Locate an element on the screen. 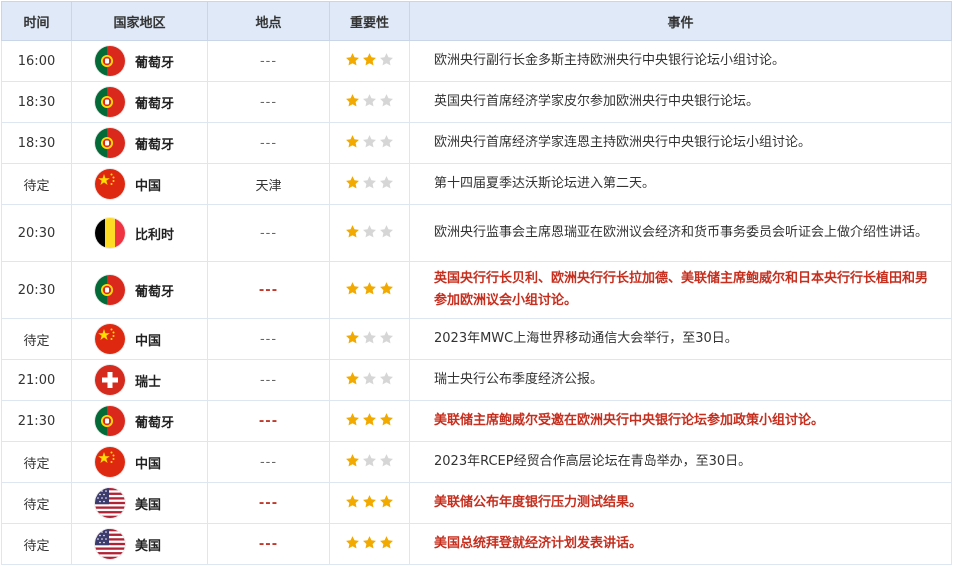 The width and height of the screenshot is (957, 566). time-cell: 21:30 is located at coordinates (36, 421).